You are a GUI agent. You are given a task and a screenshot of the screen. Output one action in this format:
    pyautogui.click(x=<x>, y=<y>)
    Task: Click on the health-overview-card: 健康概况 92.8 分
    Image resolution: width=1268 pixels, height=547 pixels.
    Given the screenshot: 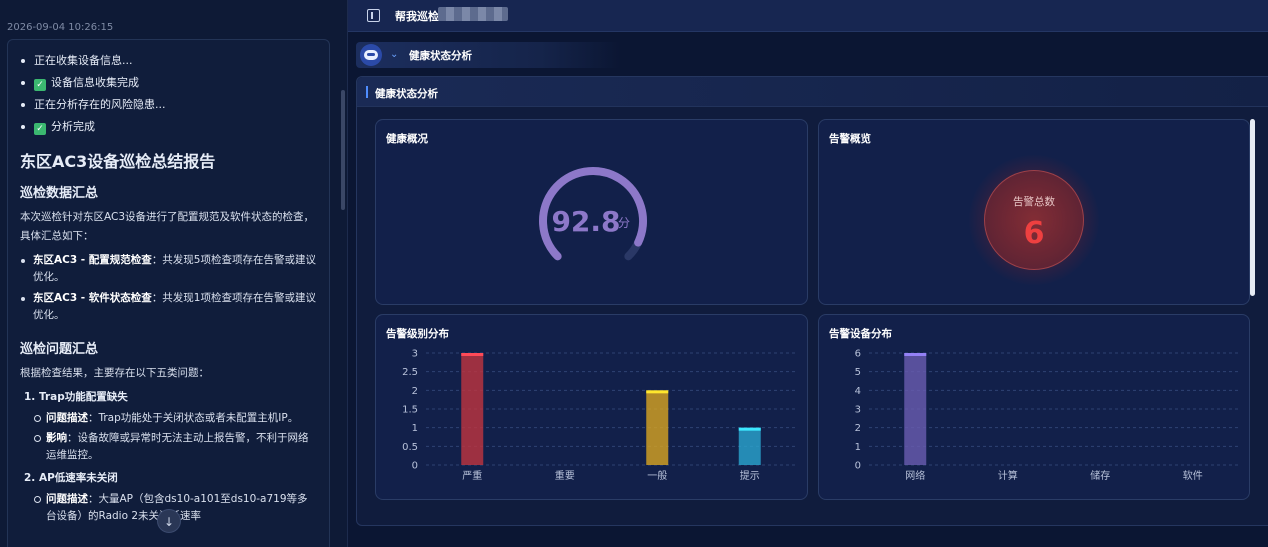 What is the action you would take?
    pyautogui.click(x=591, y=212)
    